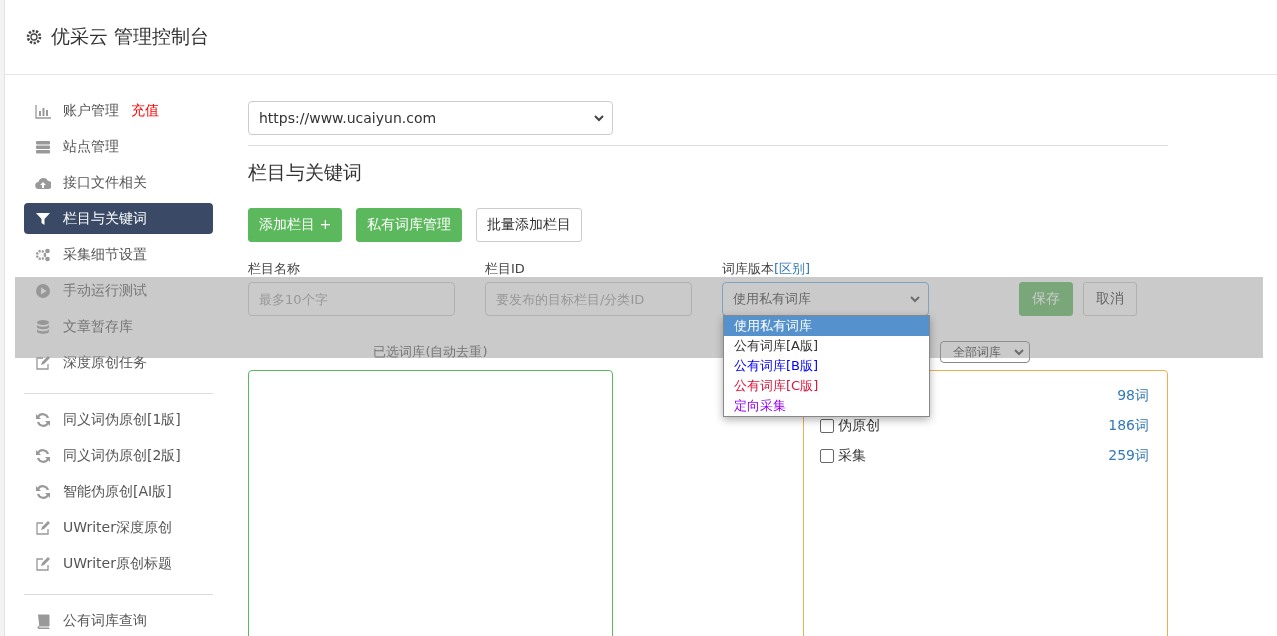  What do you see at coordinates (43, 110) in the screenshot?
I see `bar-chart-icon` at bounding box center [43, 110].